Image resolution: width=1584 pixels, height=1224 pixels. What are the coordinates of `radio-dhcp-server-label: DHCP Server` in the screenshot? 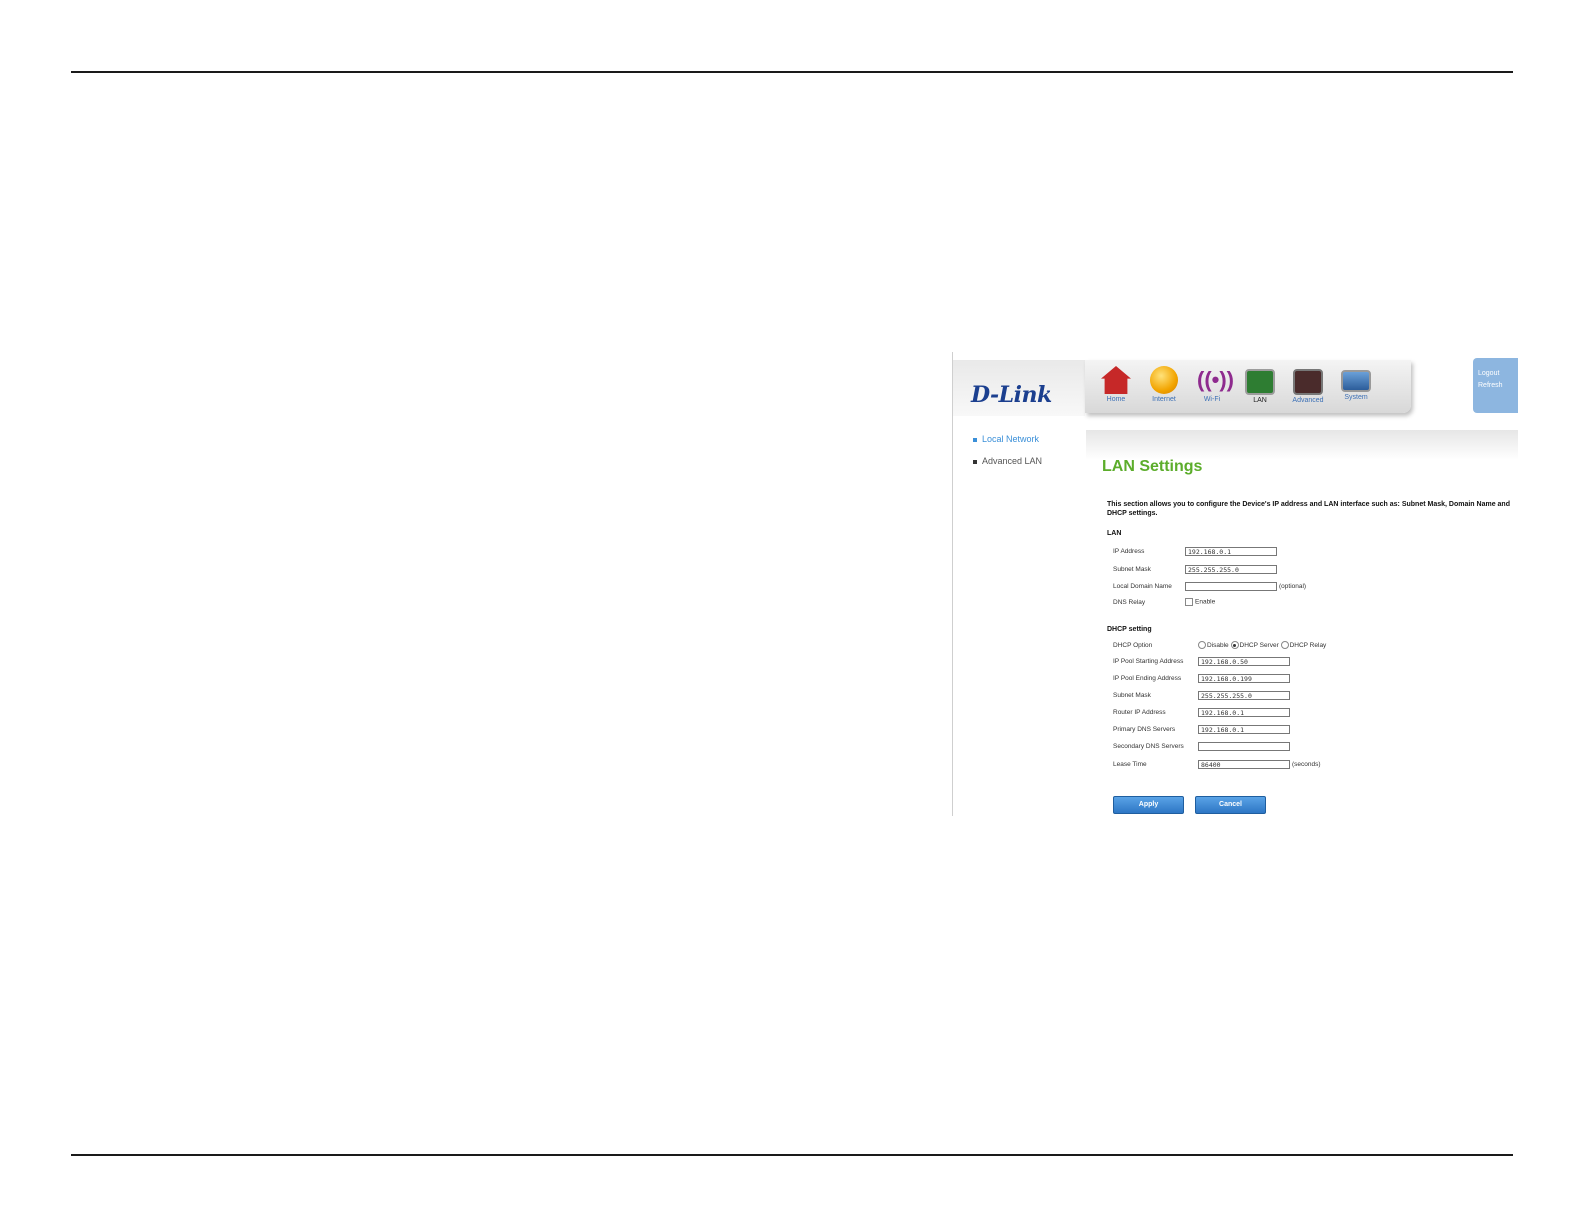 It's located at (1259, 645).